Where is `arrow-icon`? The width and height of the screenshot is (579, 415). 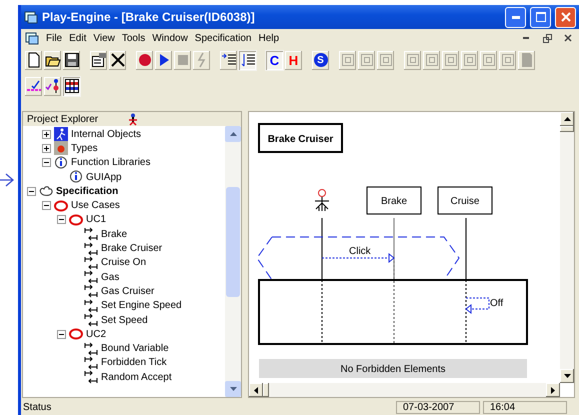
arrow-icon is located at coordinates (7, 180).